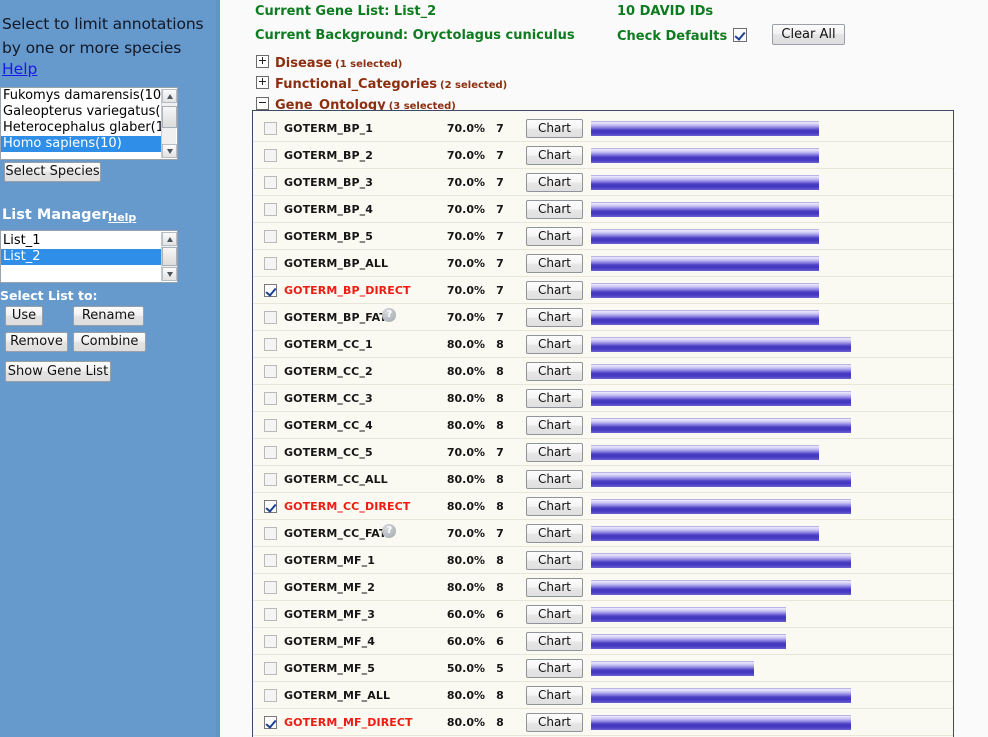 Image resolution: width=988 pixels, height=737 pixels. I want to click on rename-button: Rename, so click(108, 316).